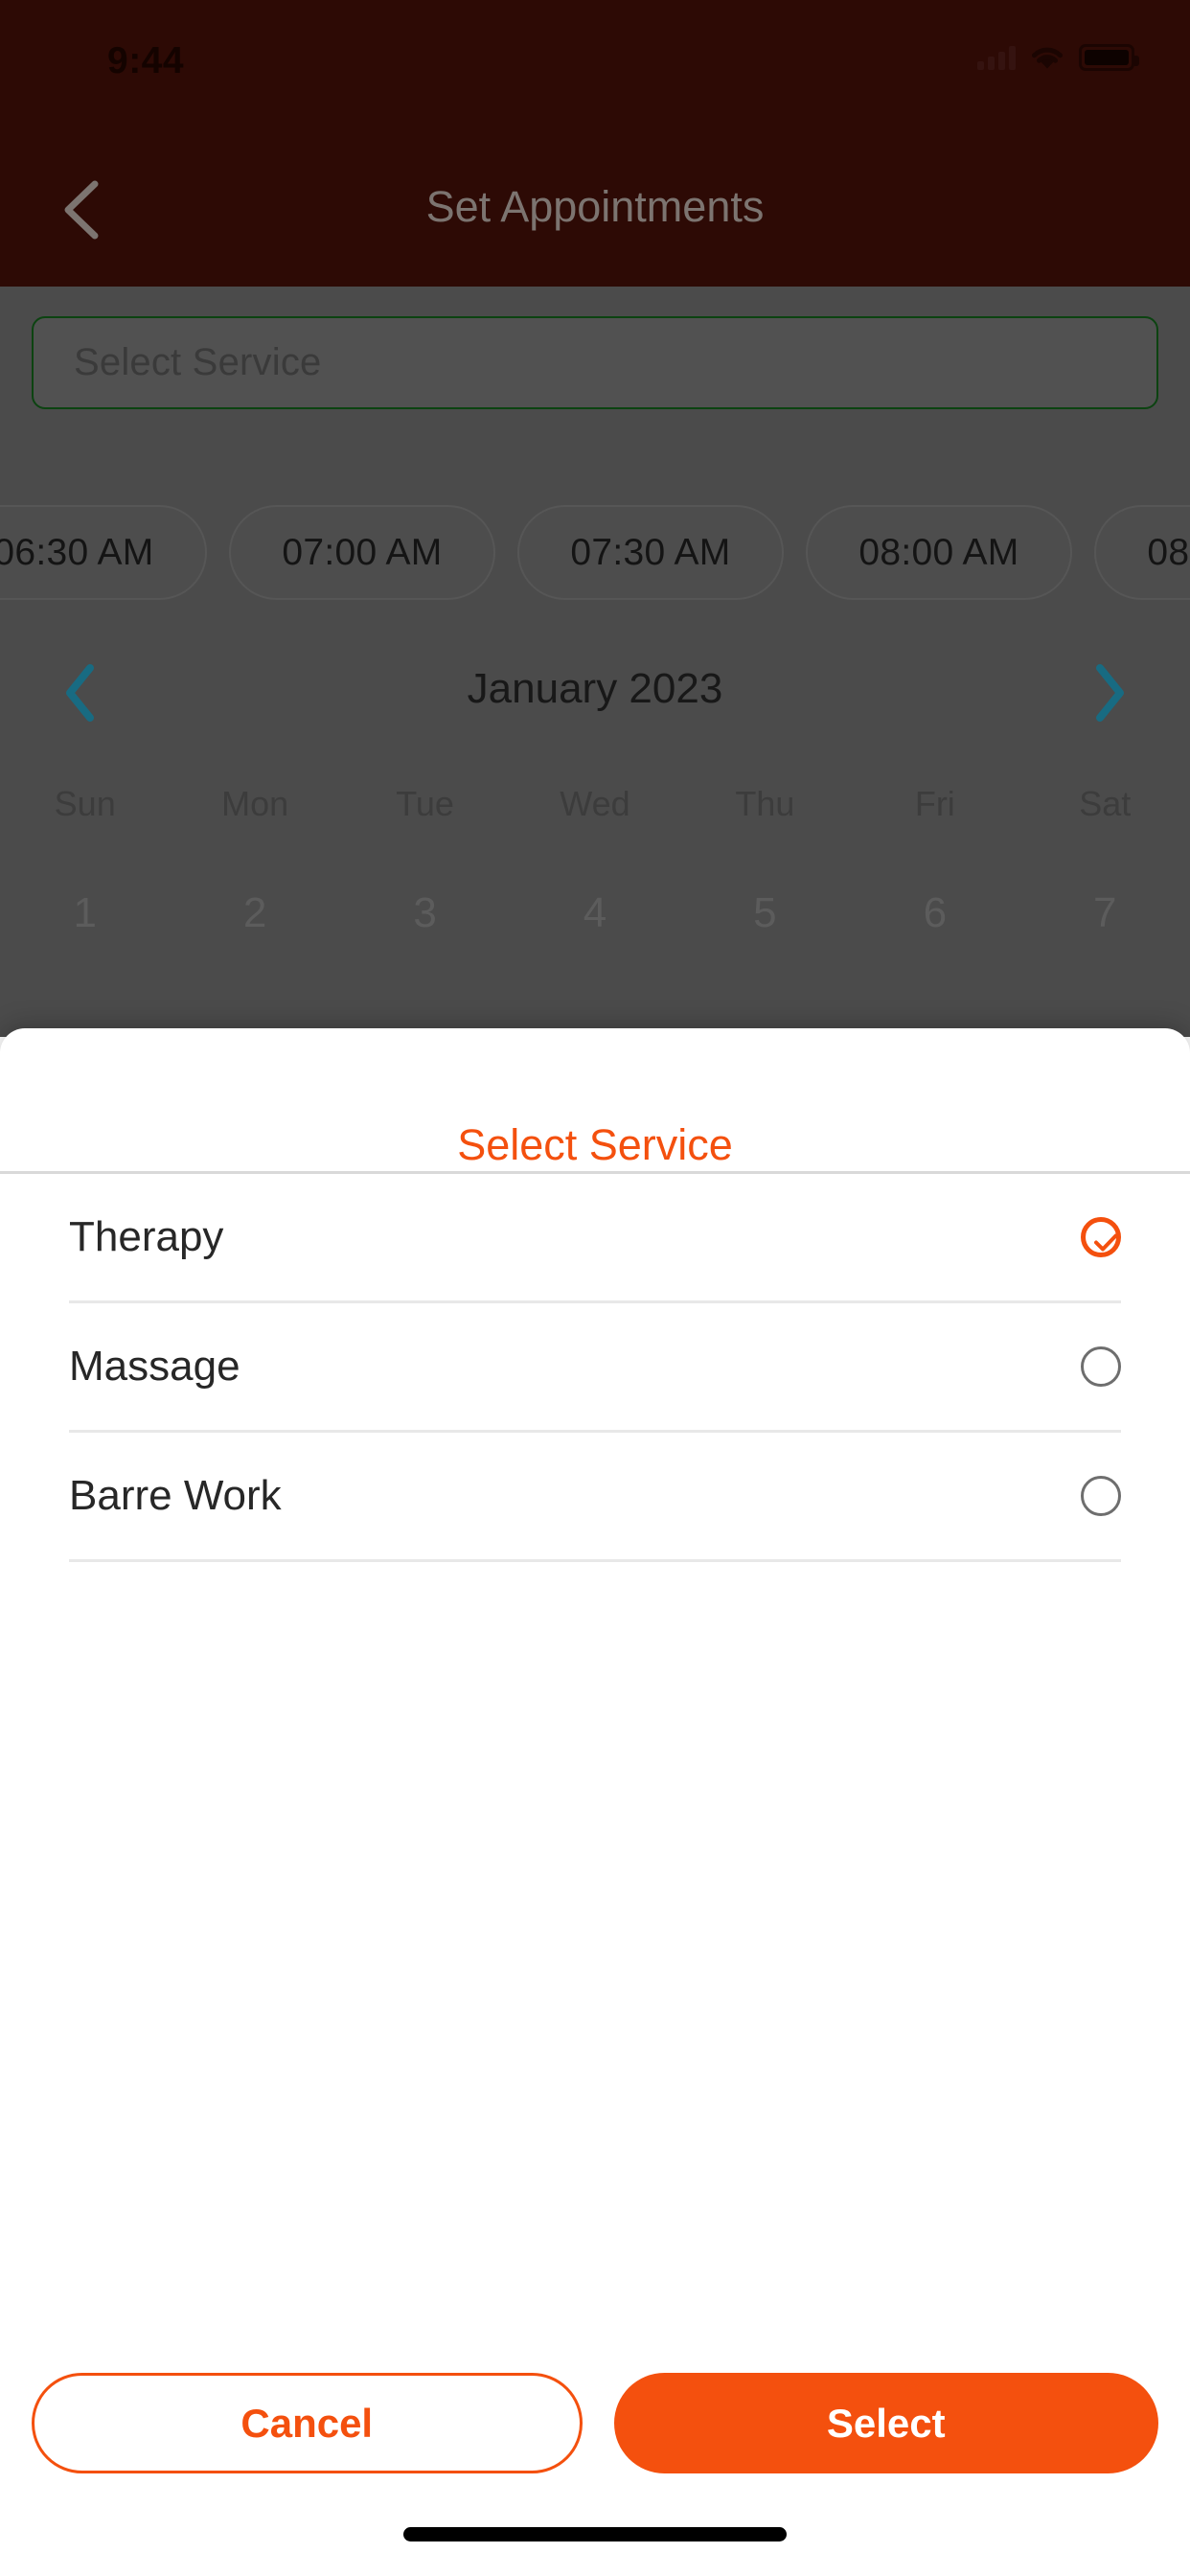  What do you see at coordinates (255, 913) in the screenshot?
I see `calendar-date-cell: 2` at bounding box center [255, 913].